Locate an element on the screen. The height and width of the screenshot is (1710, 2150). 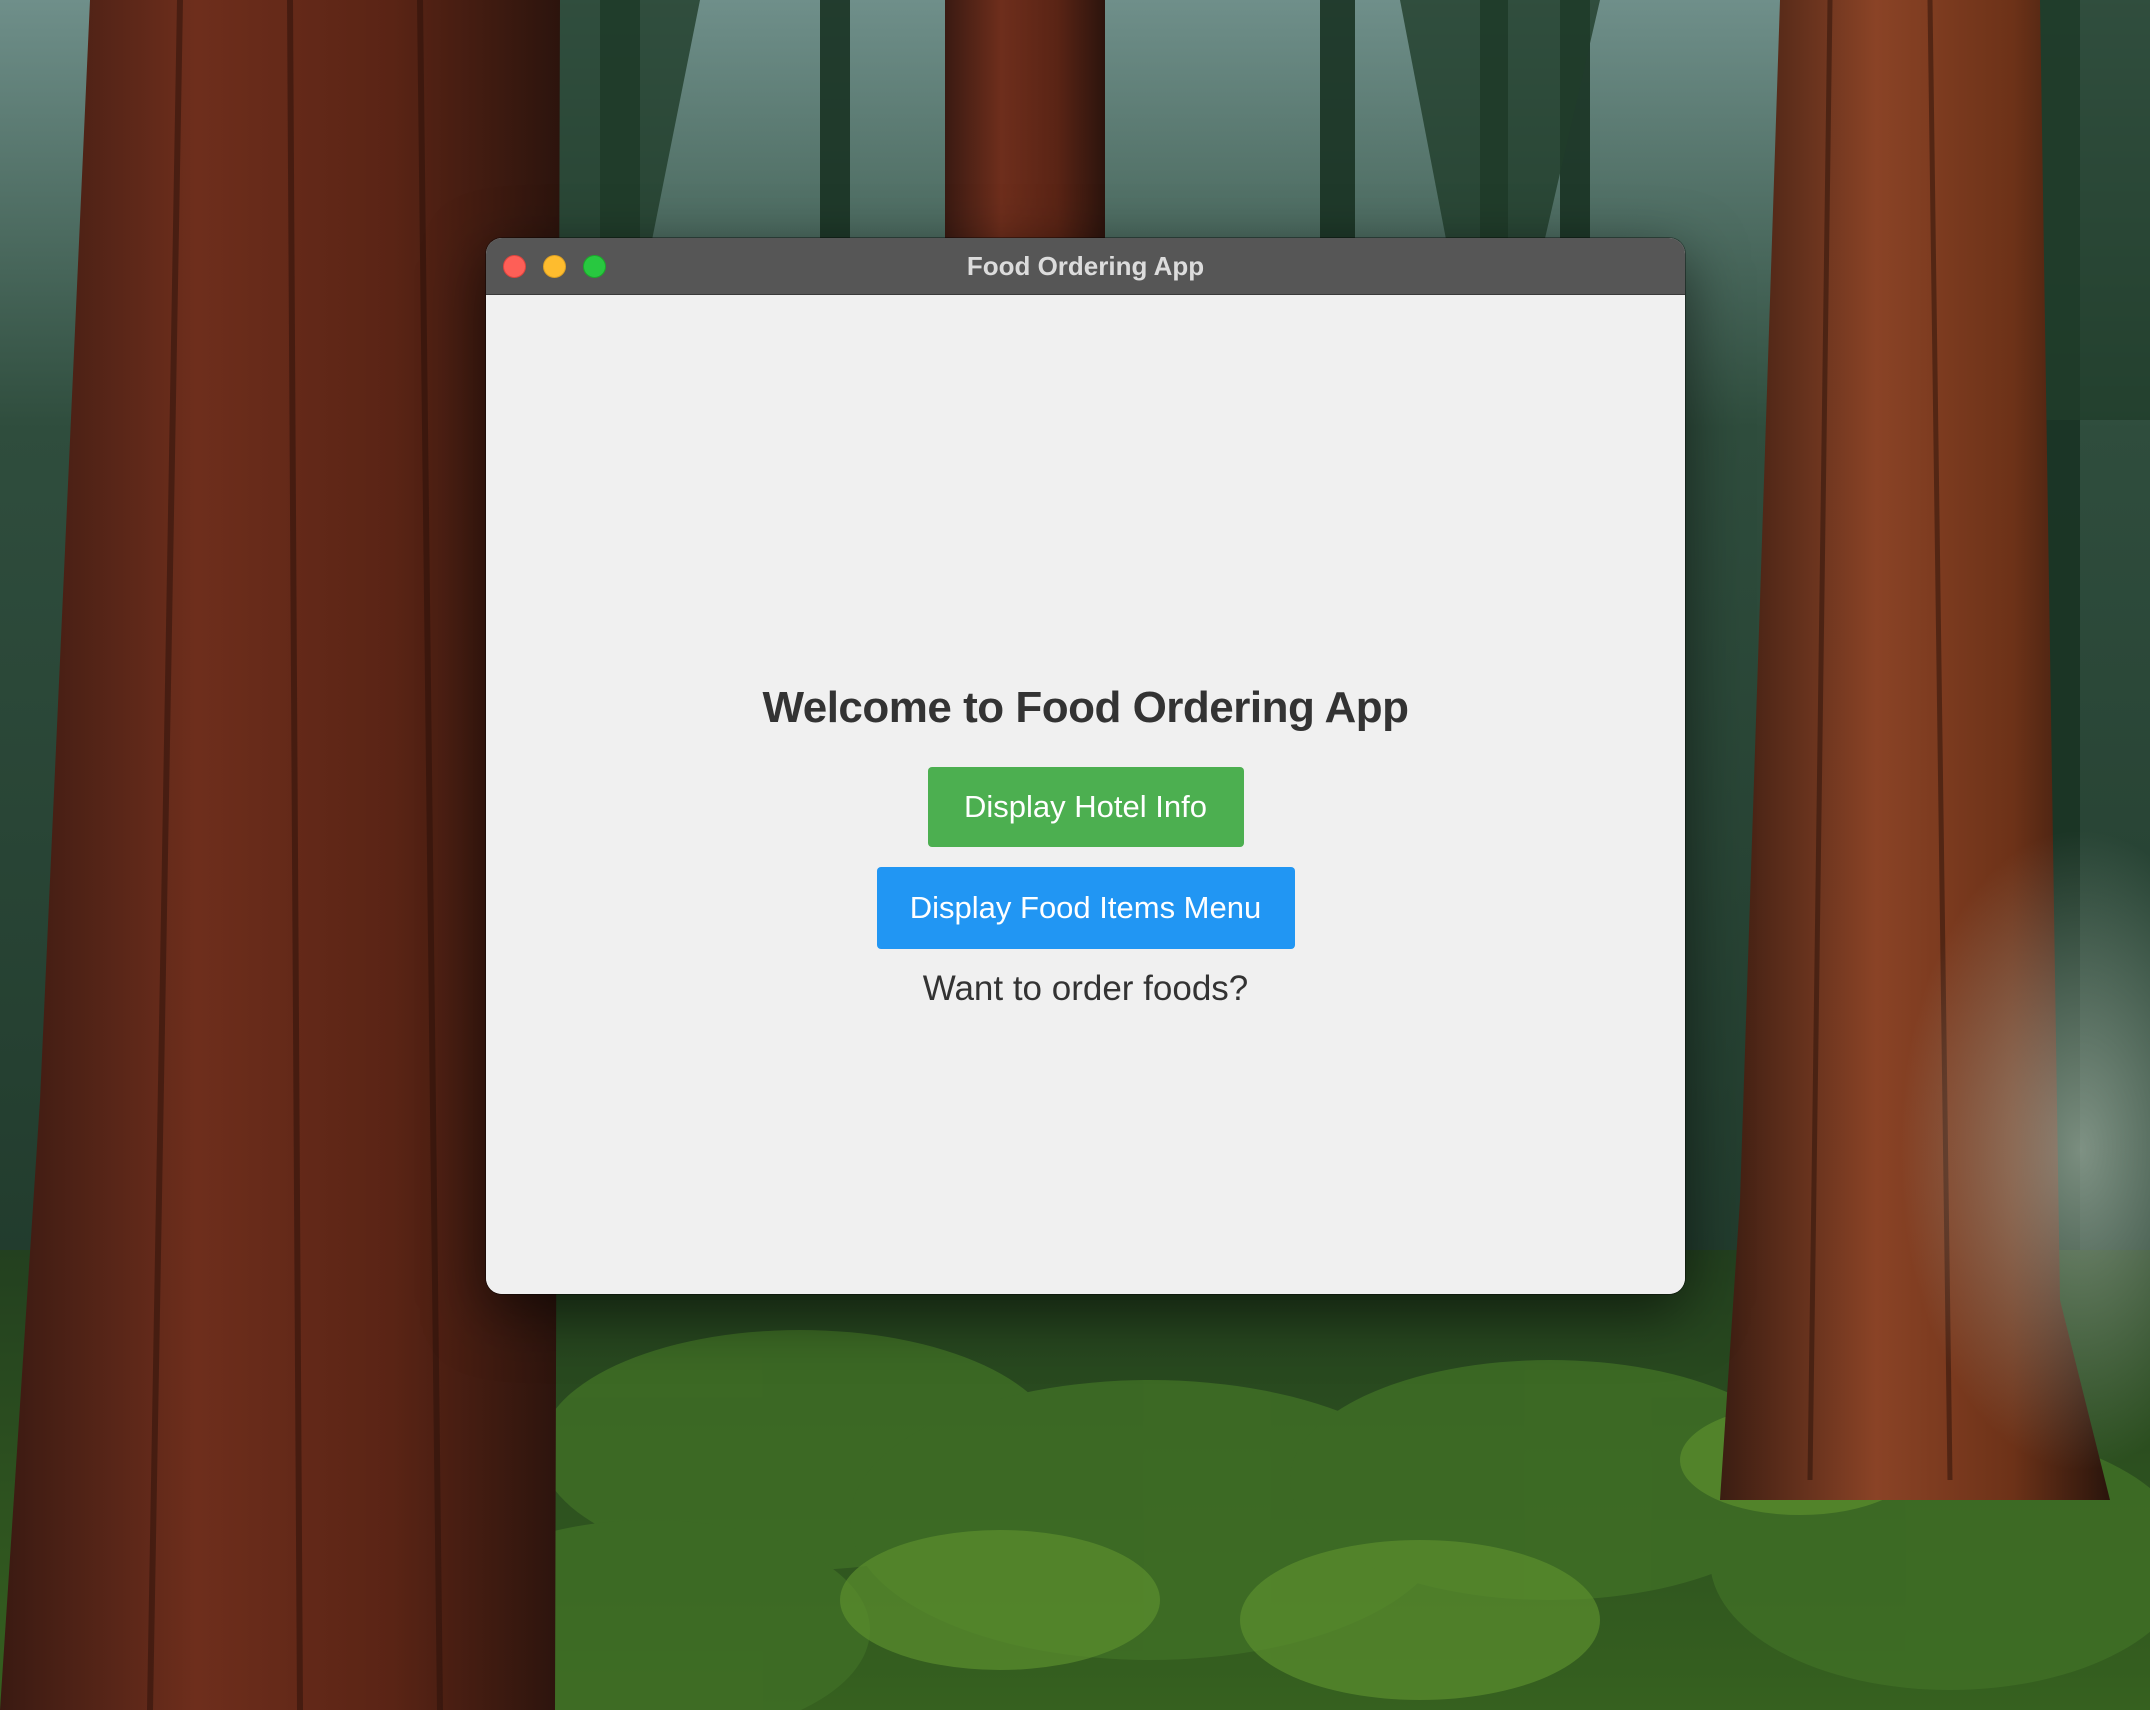
window-title: Food Ordering App is located at coordinates (1085, 266).